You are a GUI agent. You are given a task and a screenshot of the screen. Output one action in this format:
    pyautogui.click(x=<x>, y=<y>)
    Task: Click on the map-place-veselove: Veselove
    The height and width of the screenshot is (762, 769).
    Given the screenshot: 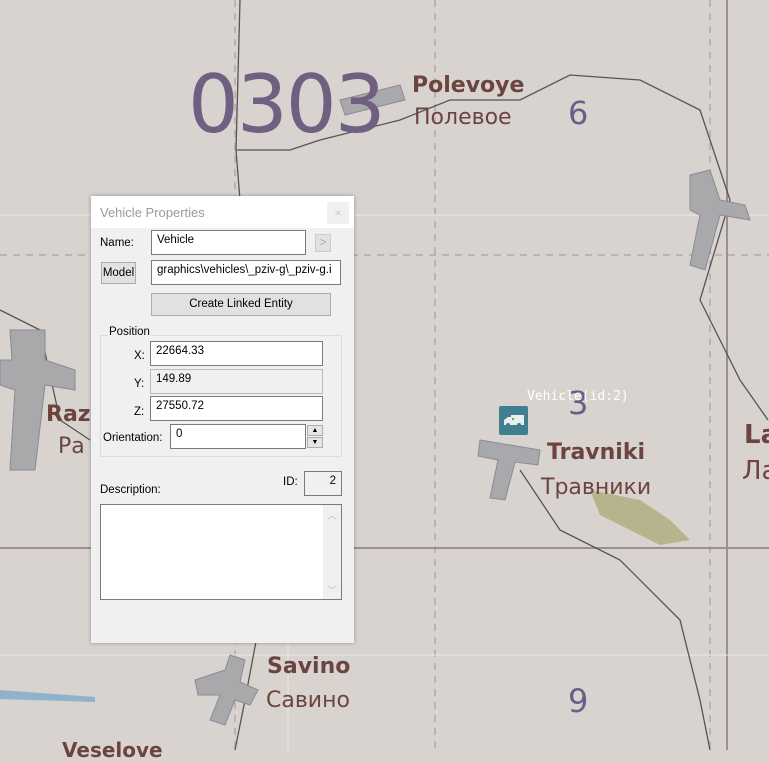 What is the action you would take?
    pyautogui.click(x=112, y=750)
    